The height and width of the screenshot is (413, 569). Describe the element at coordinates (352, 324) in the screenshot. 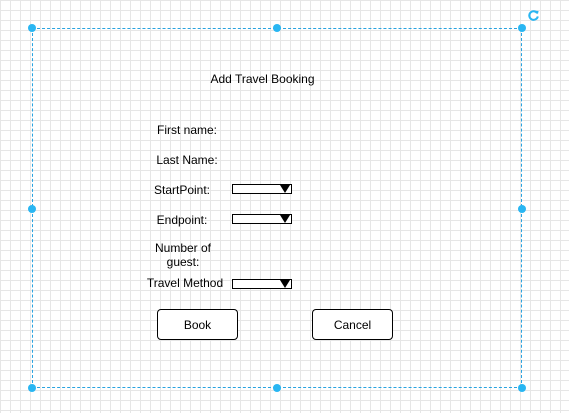

I see `cancel-button: Cancel` at that location.